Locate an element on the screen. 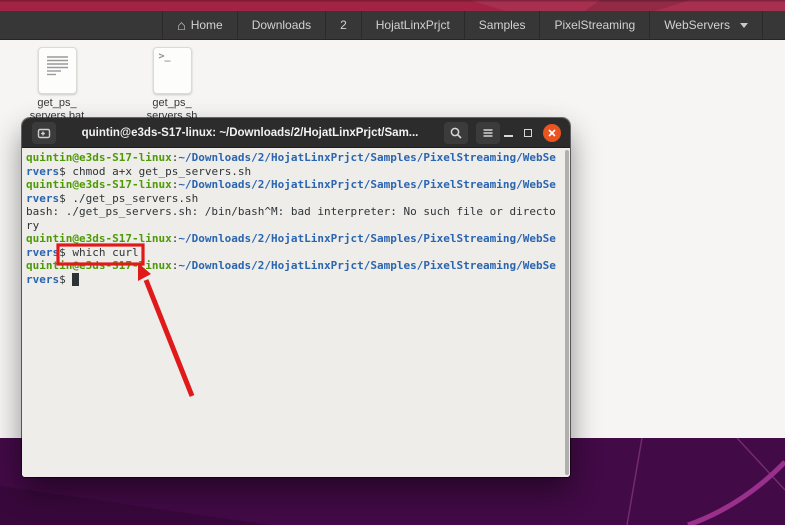 This screenshot has height=525, width=785. path-button-hojatlinxprjct: HojatLinxPrjct is located at coordinates (412, 25).